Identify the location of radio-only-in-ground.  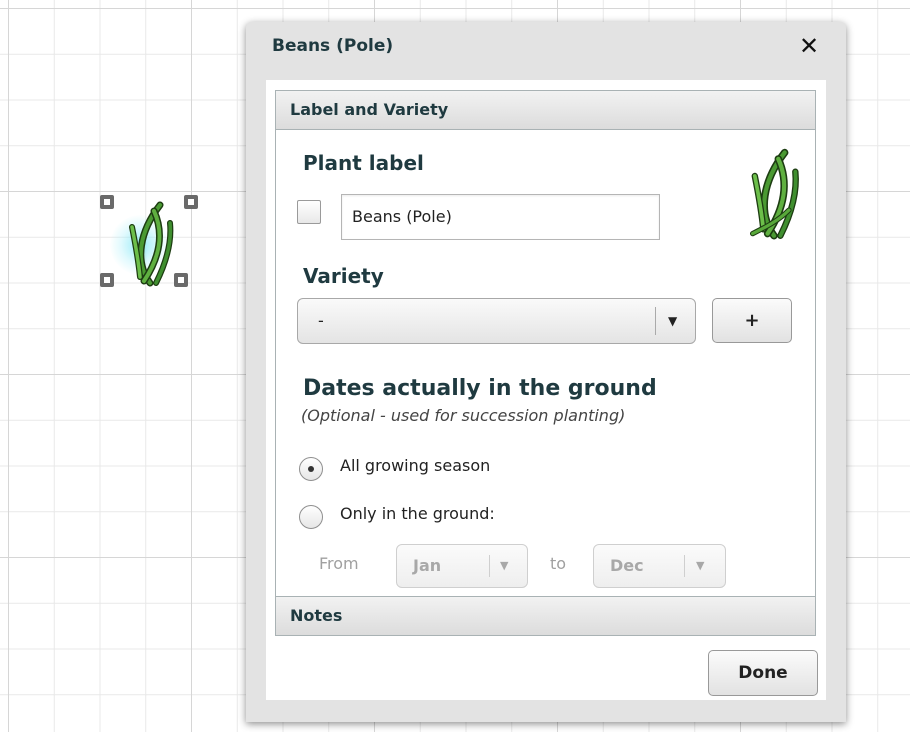
(311, 517).